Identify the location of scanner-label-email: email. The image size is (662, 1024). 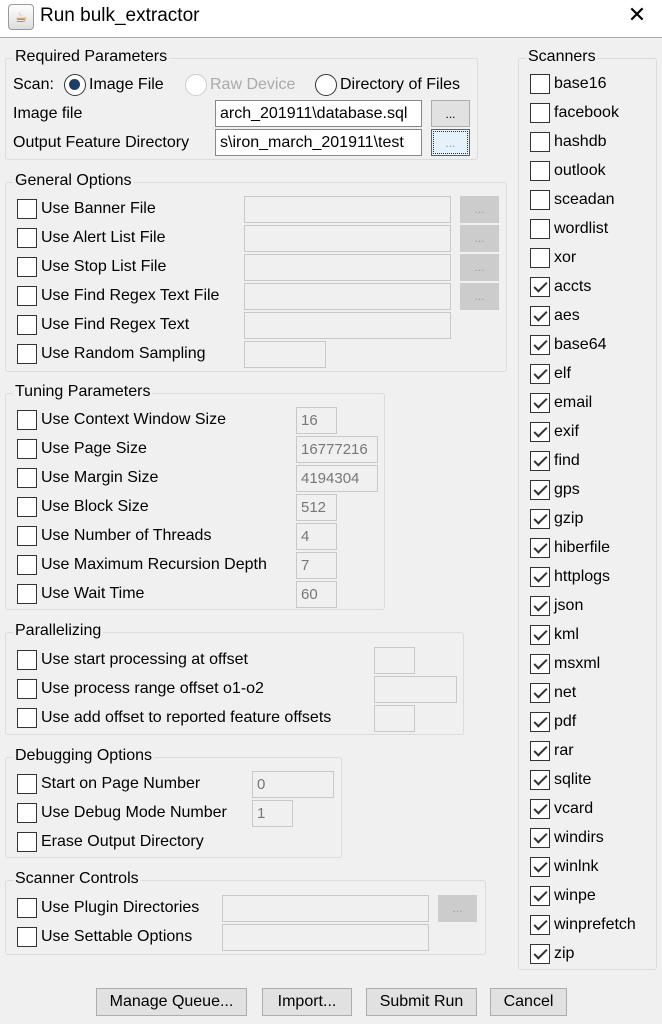
(573, 402).